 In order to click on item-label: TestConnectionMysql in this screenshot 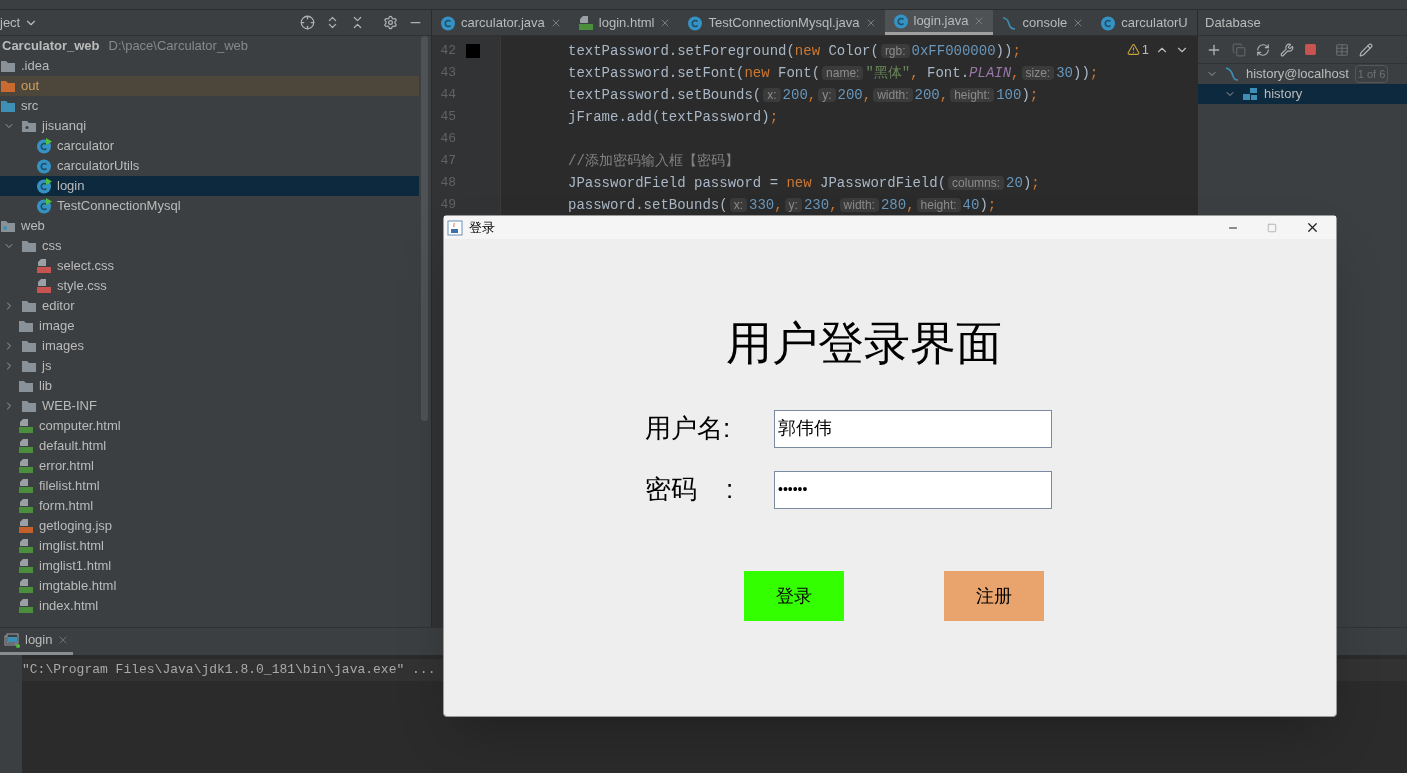, I will do `click(119, 206)`.